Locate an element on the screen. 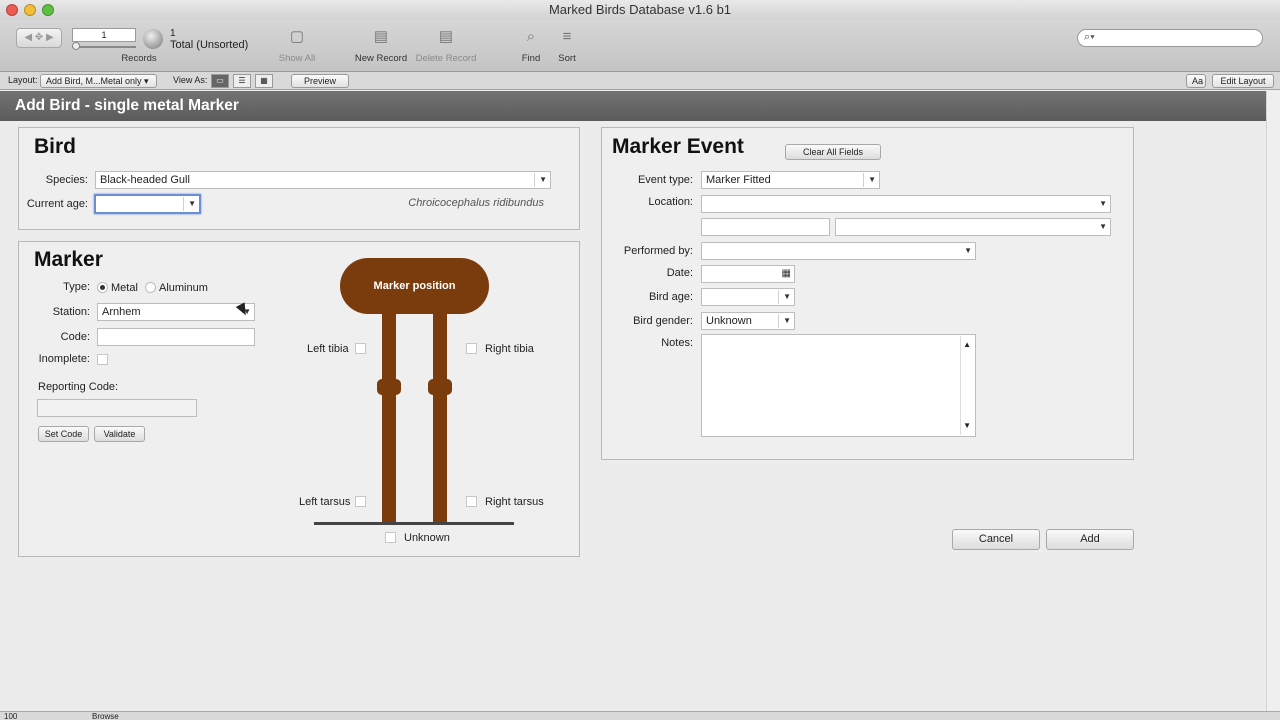  notes-textarea: ▲ ▼ is located at coordinates (838, 385).